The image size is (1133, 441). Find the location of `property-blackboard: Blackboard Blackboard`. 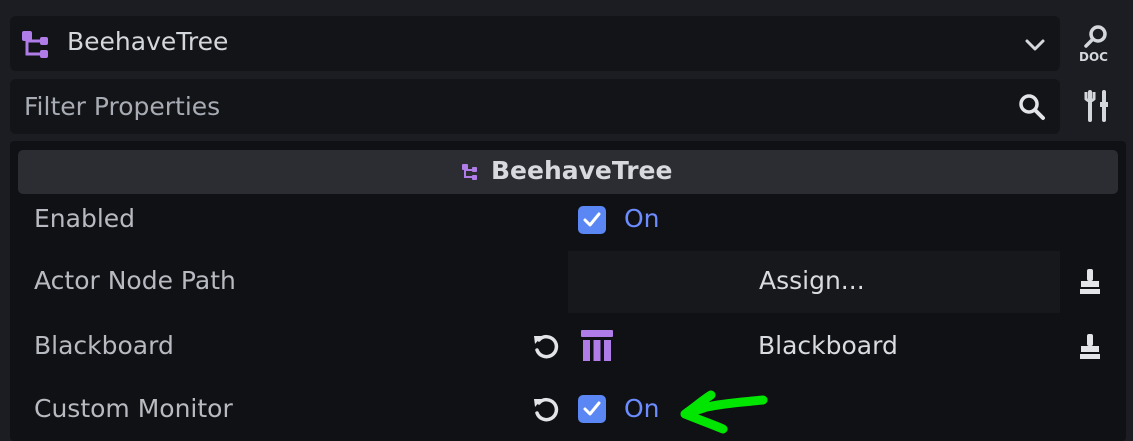

property-blackboard: Blackboard Blackboard is located at coordinates (568, 346).